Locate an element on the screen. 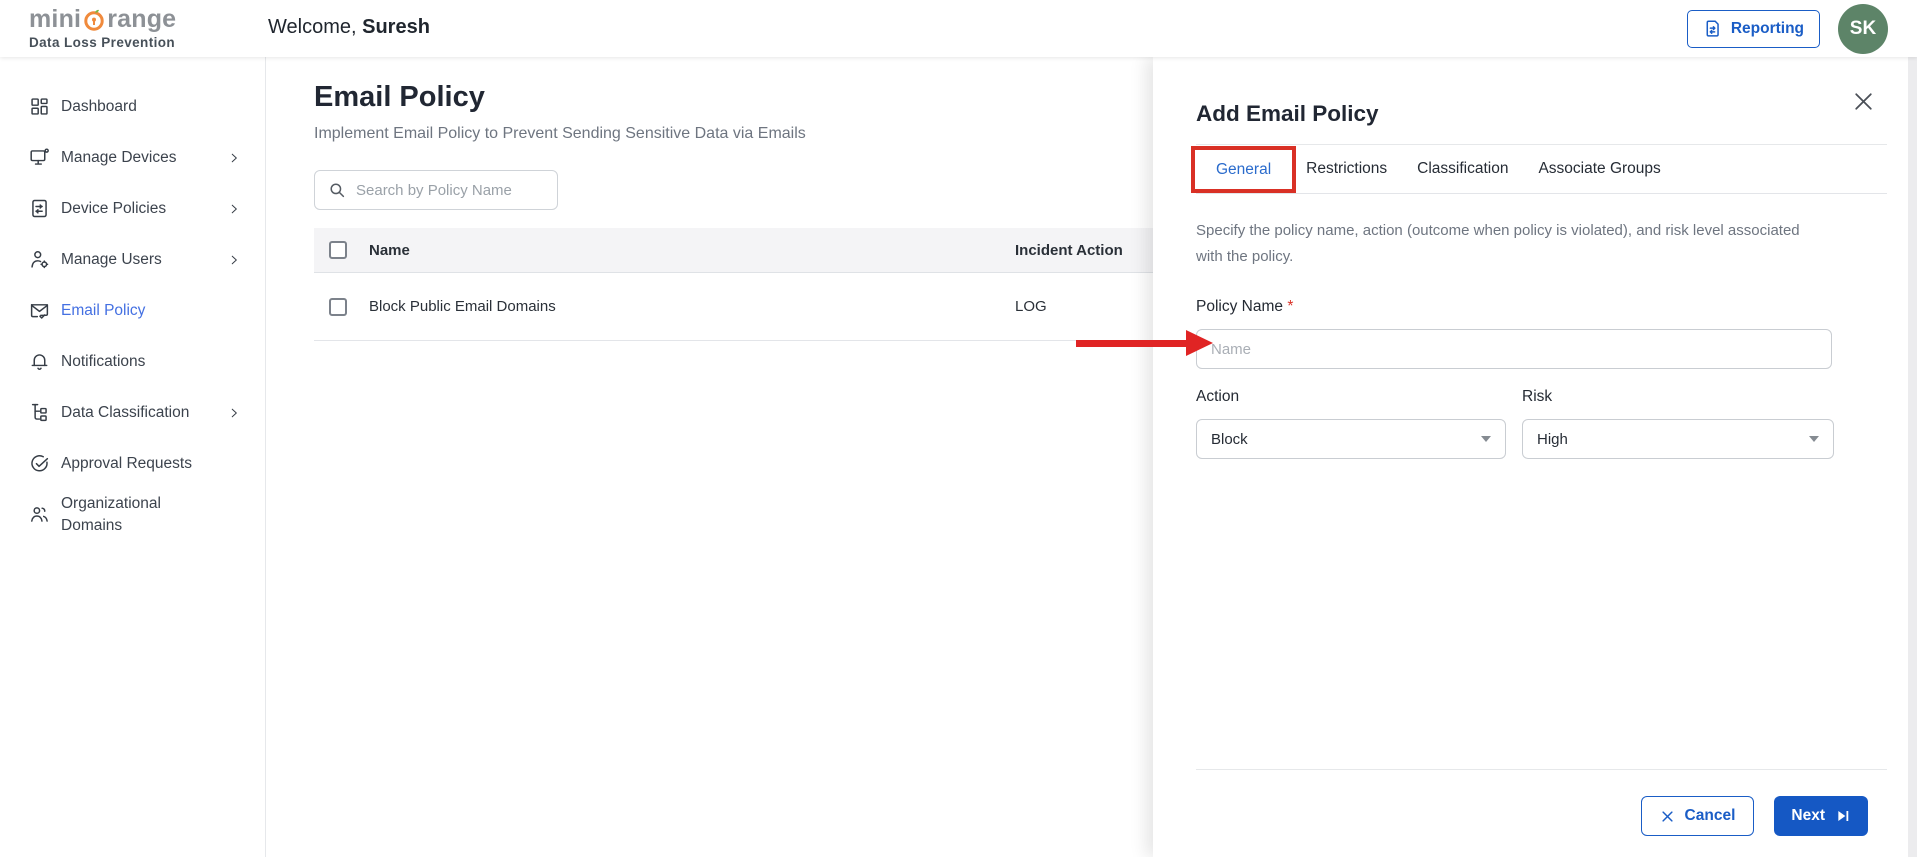 The width and height of the screenshot is (1917, 857). tab-classification: Classification is located at coordinates (1462, 169).